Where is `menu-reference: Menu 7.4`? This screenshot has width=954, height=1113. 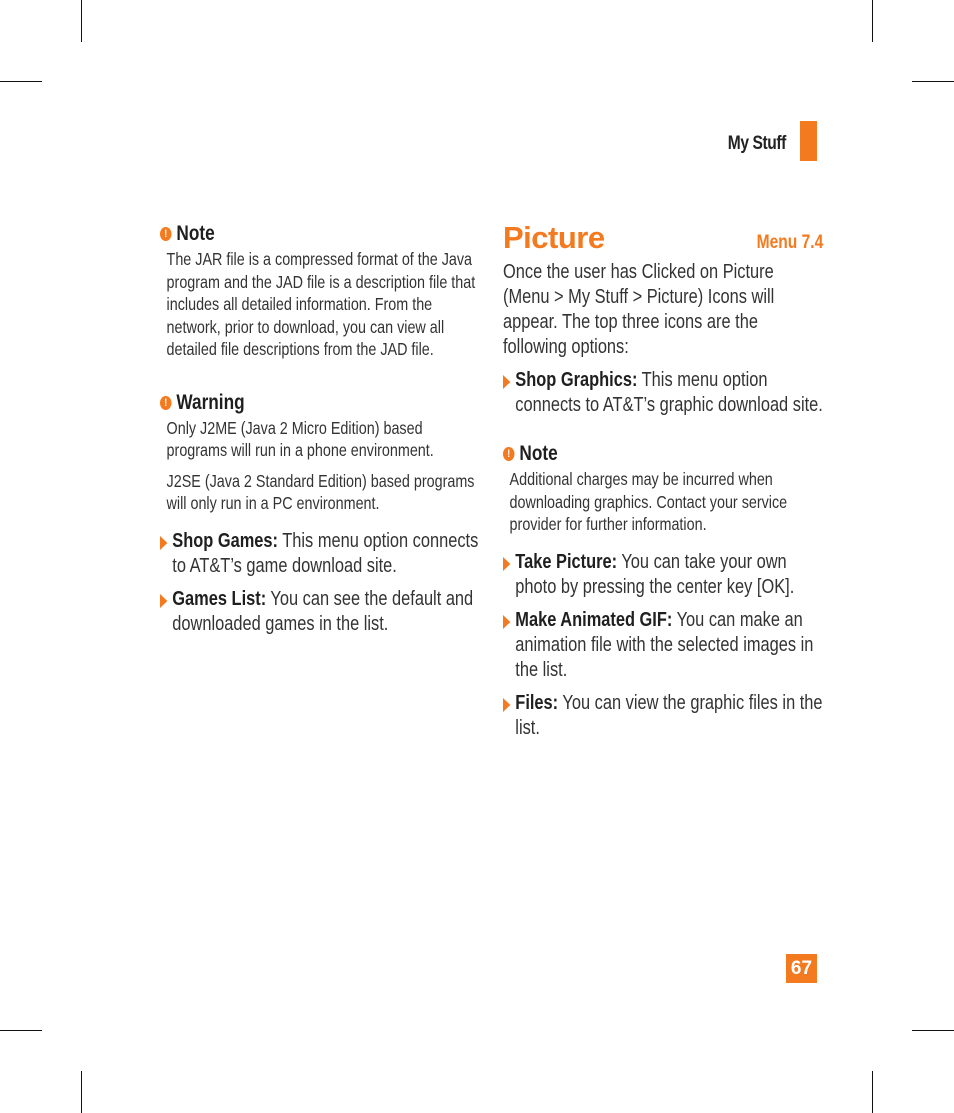
menu-reference: Menu 7.4 is located at coordinates (789, 242).